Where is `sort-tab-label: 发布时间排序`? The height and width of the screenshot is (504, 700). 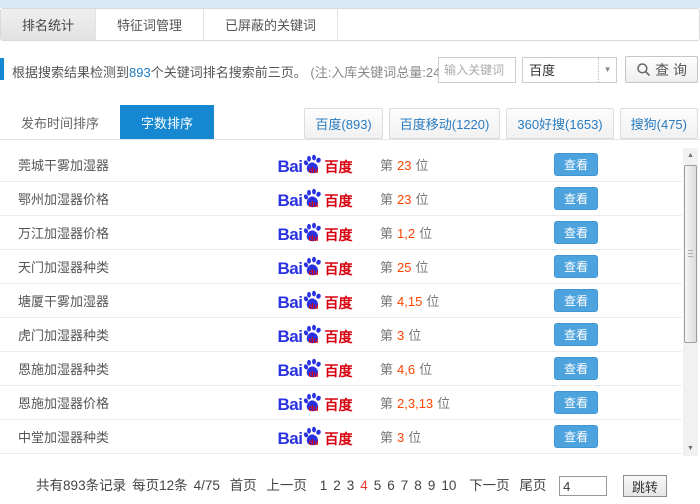 sort-tab-label: 发布时间排序 is located at coordinates (60, 123).